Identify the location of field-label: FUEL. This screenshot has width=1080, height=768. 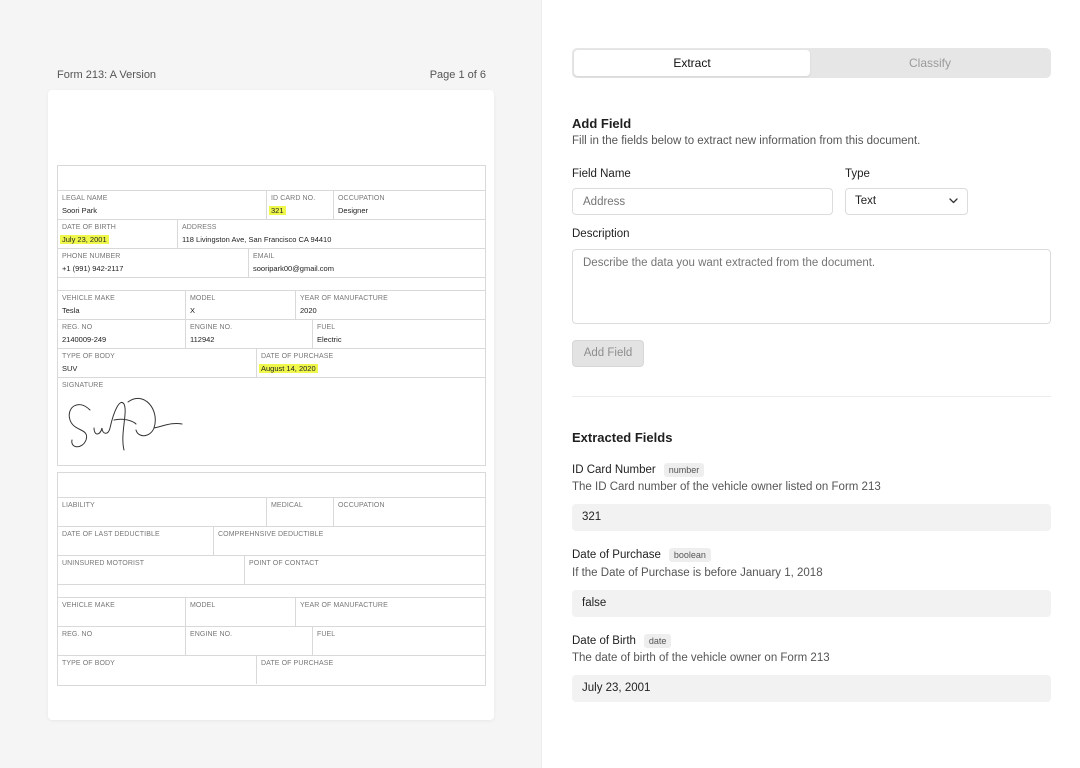
(326, 634).